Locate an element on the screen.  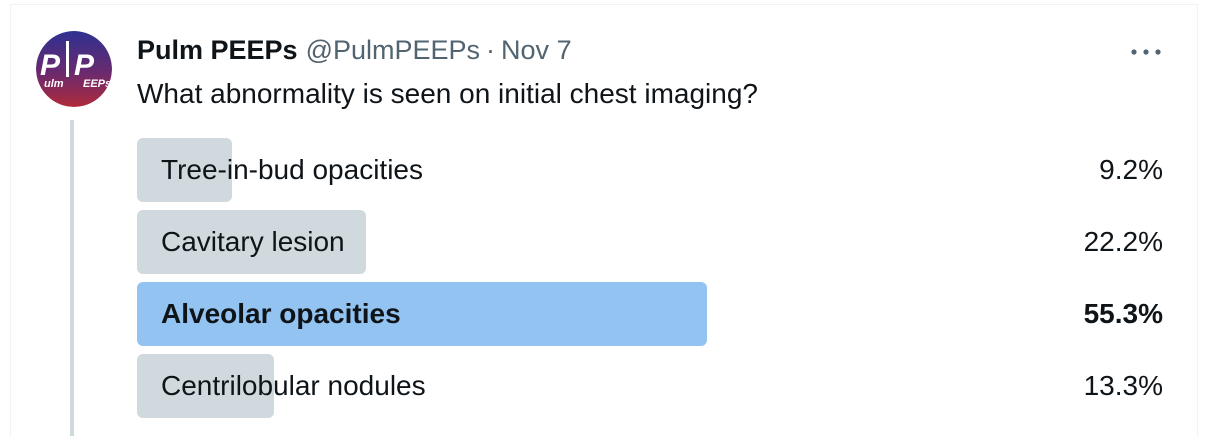
pulm-peeps-logo: P P ulm EEPs is located at coordinates (74, 69).